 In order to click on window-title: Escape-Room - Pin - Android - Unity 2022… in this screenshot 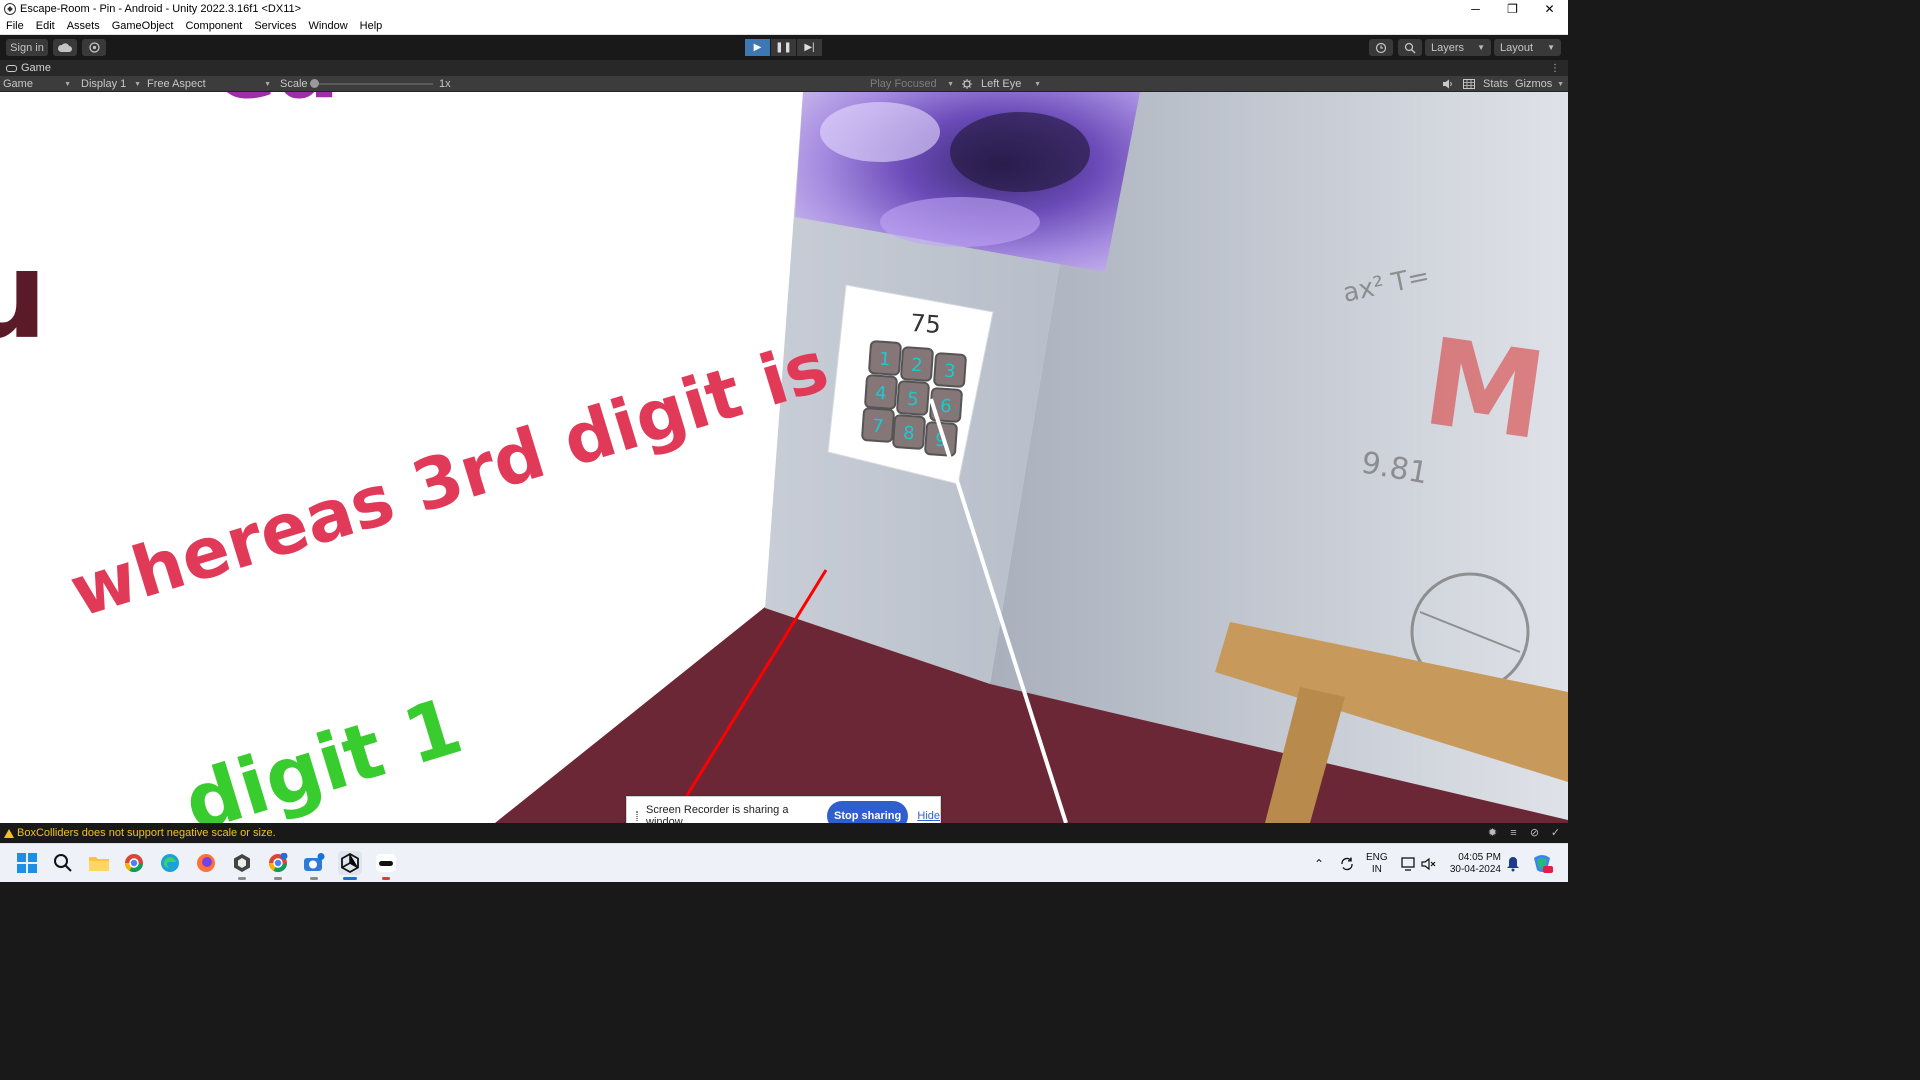, I will do `click(161, 9)`.